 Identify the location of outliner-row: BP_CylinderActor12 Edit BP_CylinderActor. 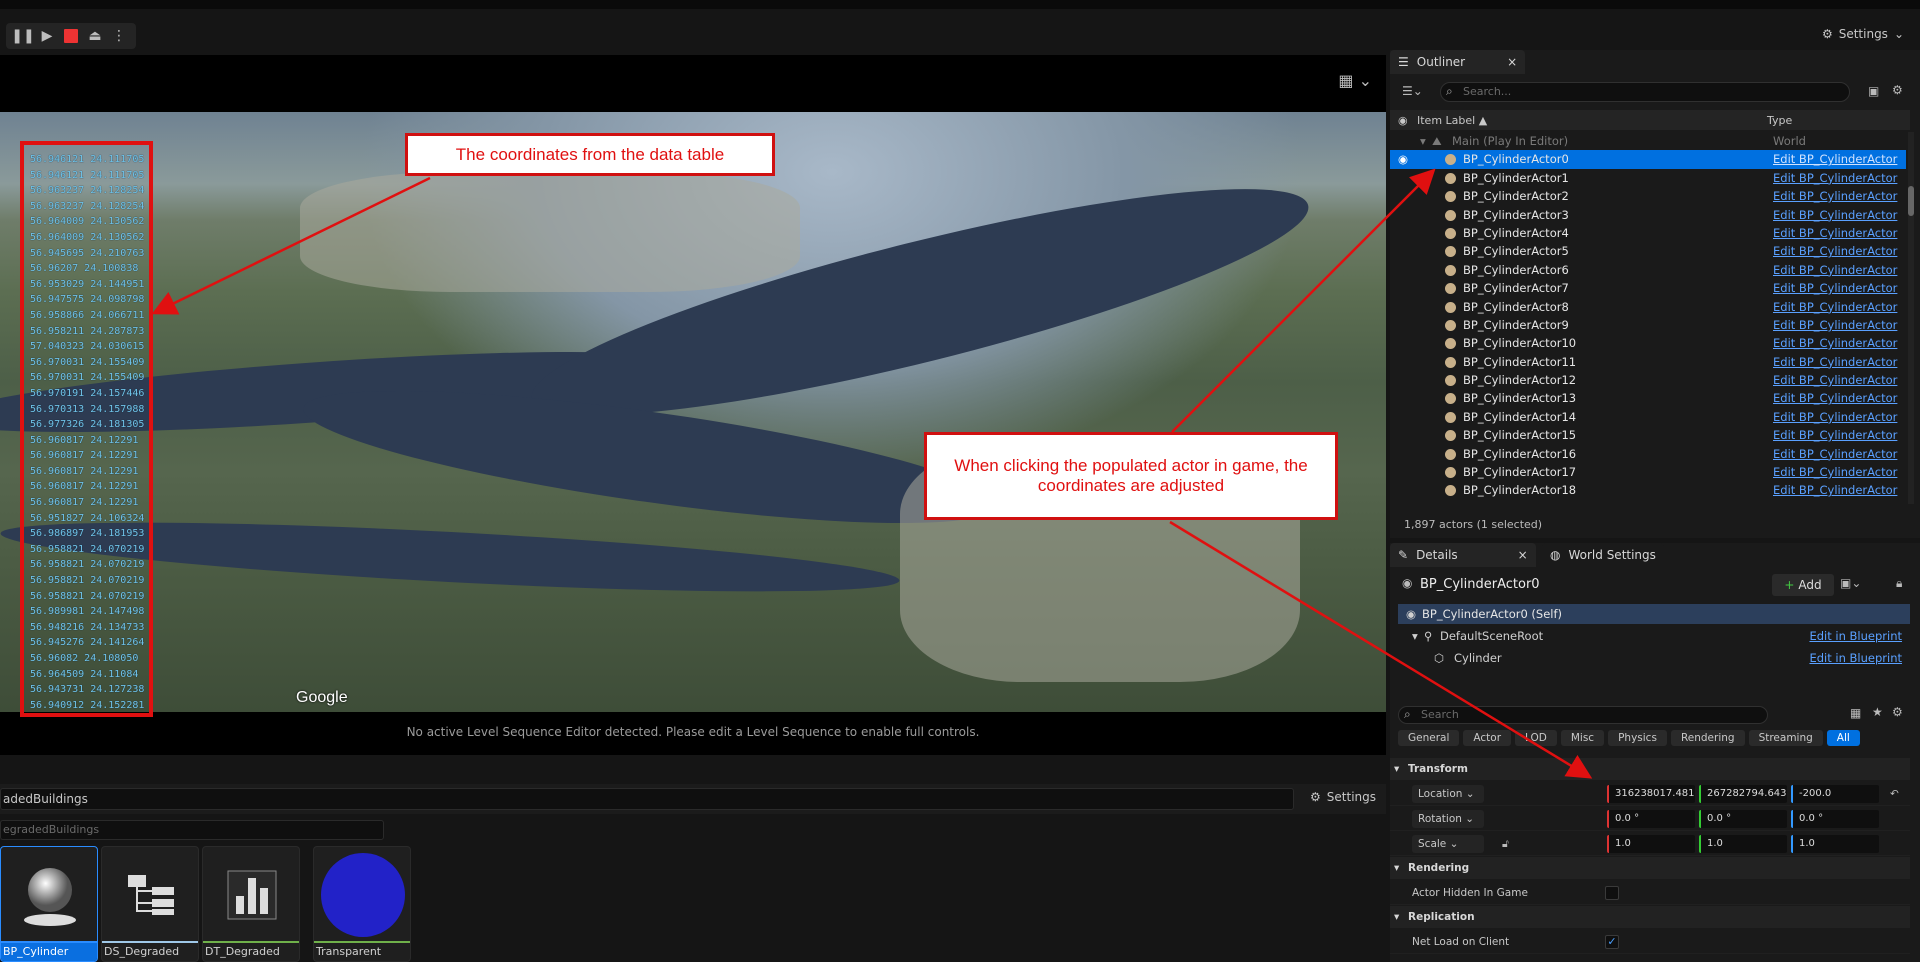
(1648, 380).